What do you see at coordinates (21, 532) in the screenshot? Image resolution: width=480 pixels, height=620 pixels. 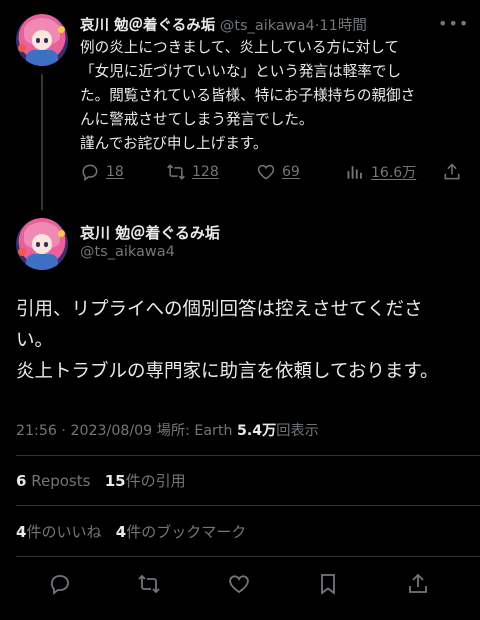 I see `likes-count: 4` at bounding box center [21, 532].